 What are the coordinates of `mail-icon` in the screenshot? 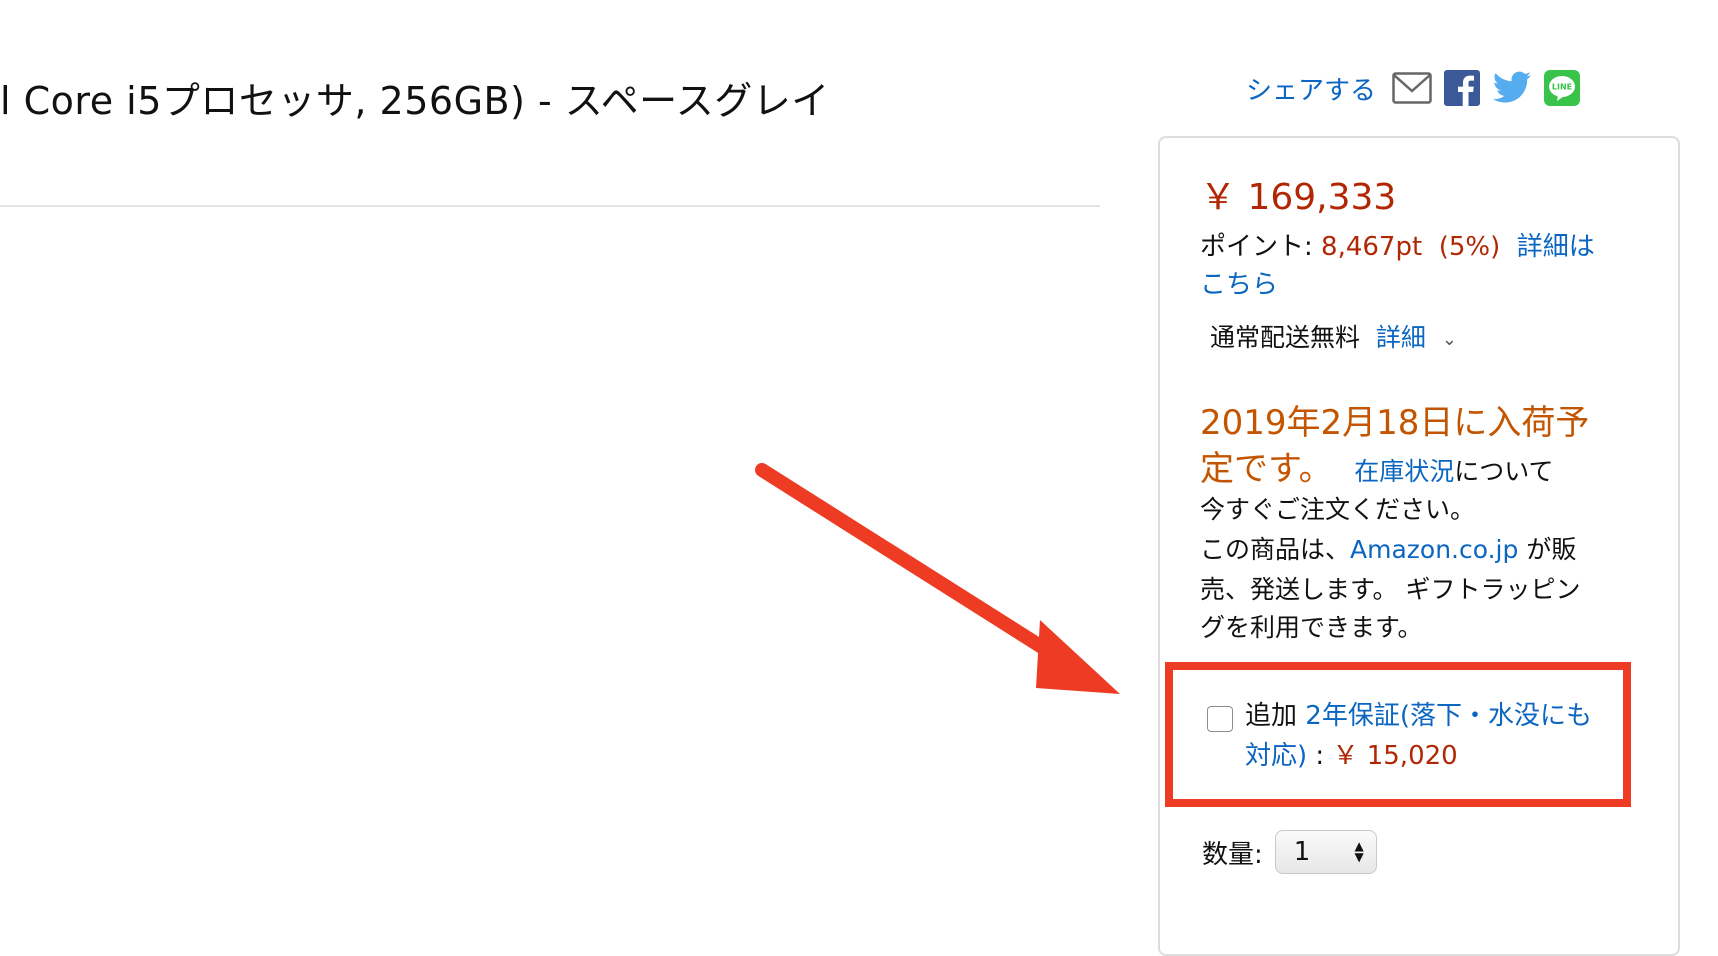 It's located at (1412, 88).